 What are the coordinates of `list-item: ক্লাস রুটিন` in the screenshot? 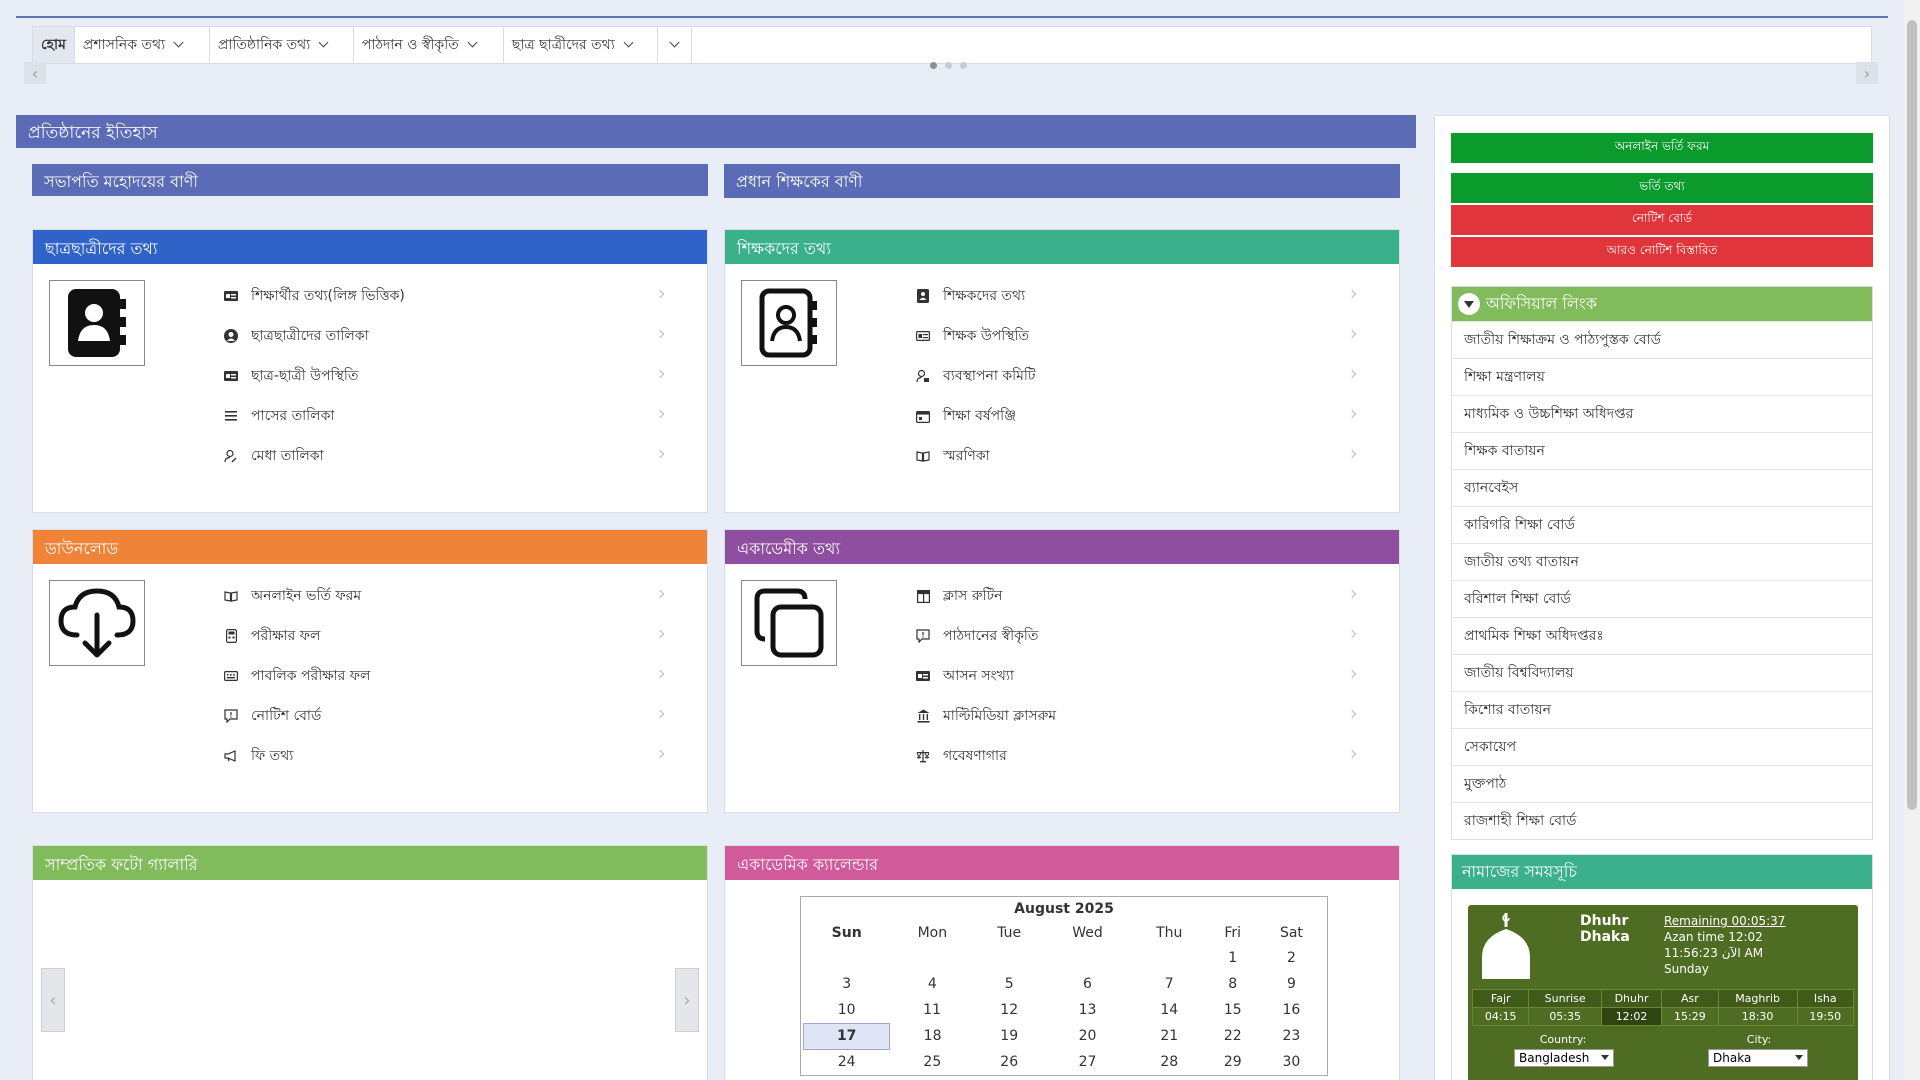 It's located at (1136, 596).